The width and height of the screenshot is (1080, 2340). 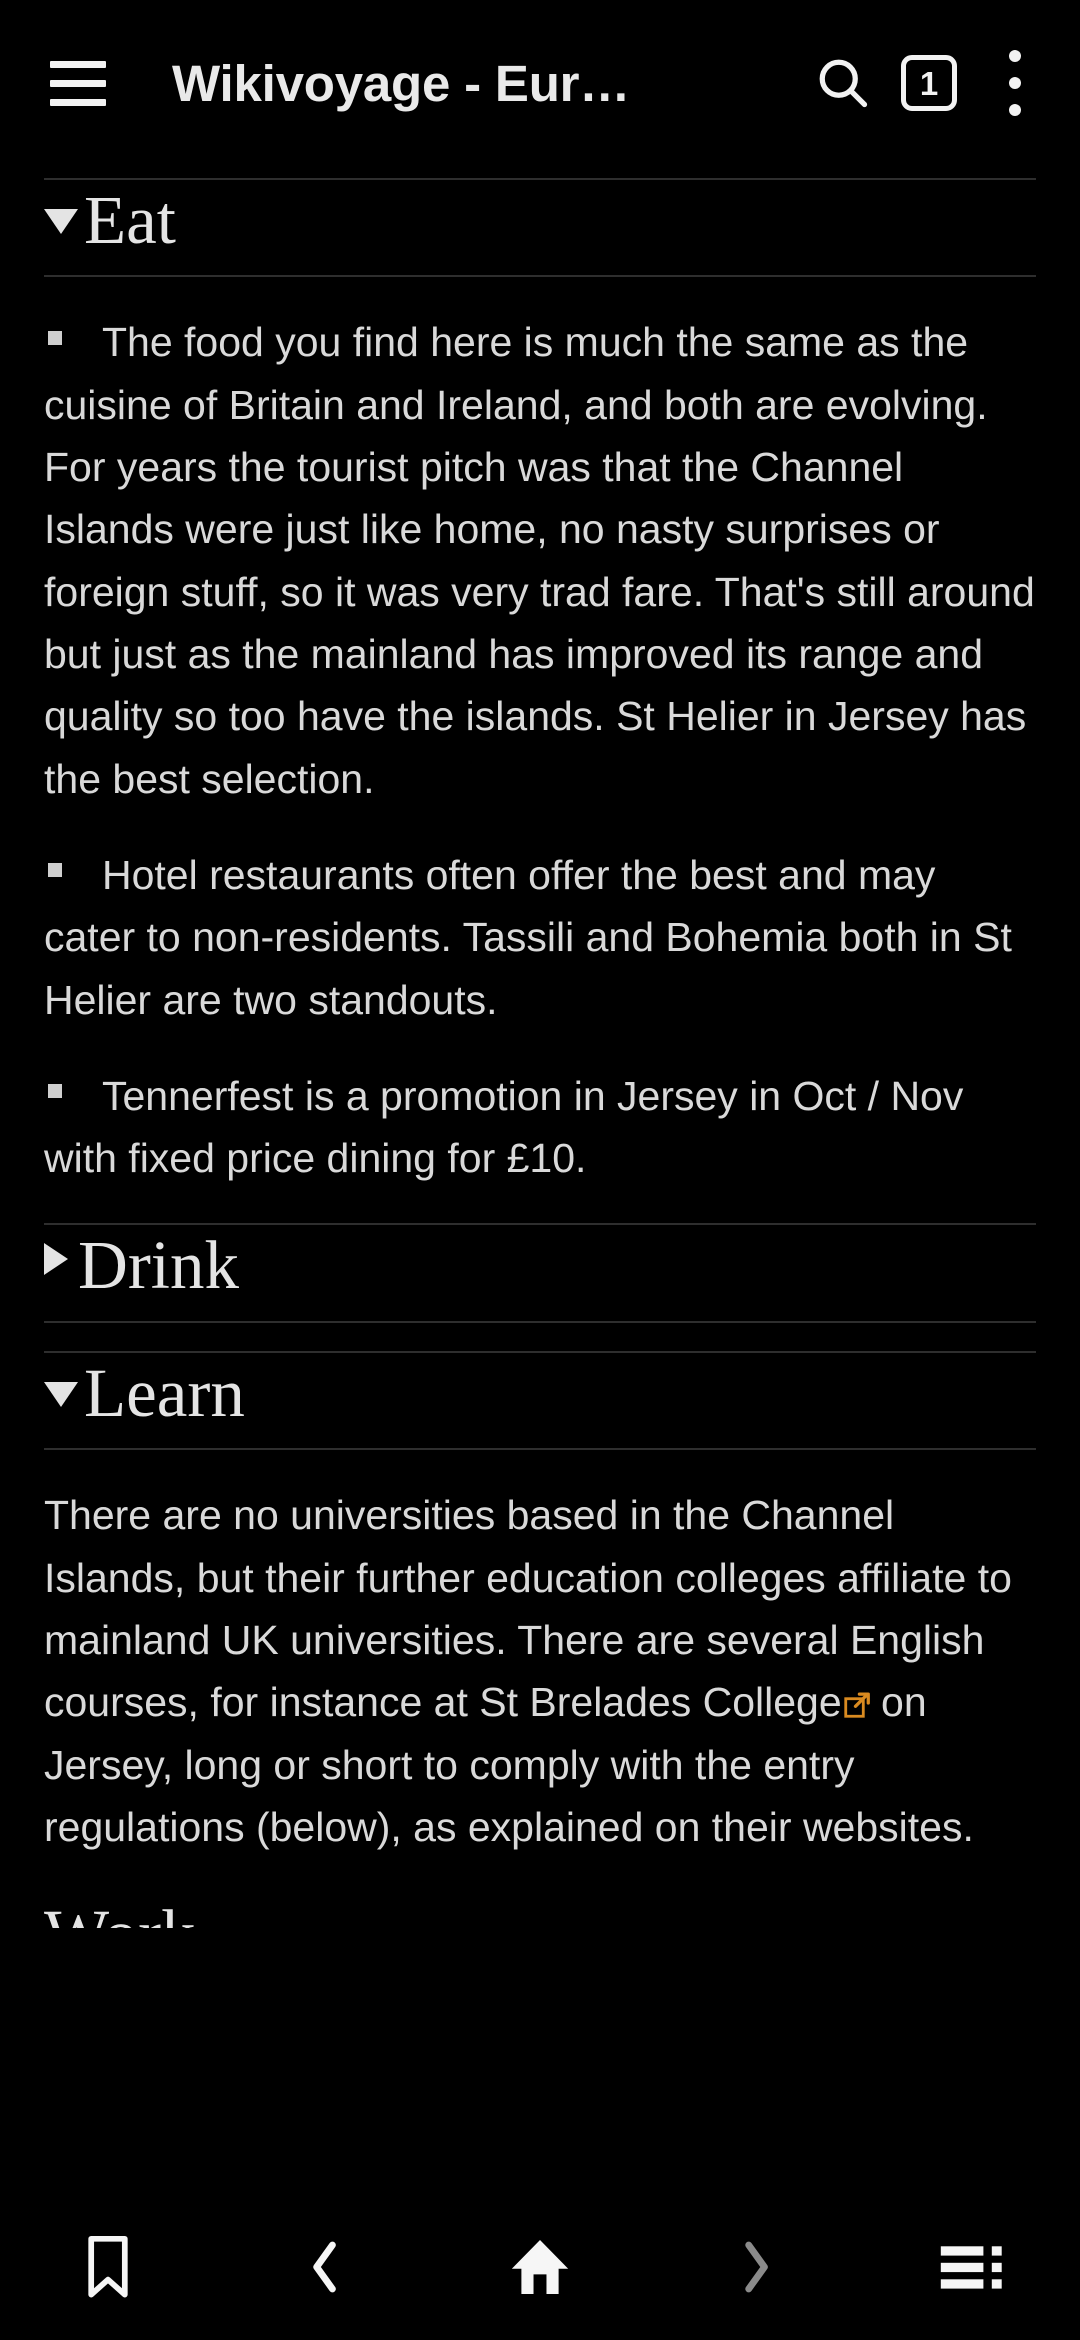 I want to click on section-heading-learn: Learn, so click(x=540, y=1400).